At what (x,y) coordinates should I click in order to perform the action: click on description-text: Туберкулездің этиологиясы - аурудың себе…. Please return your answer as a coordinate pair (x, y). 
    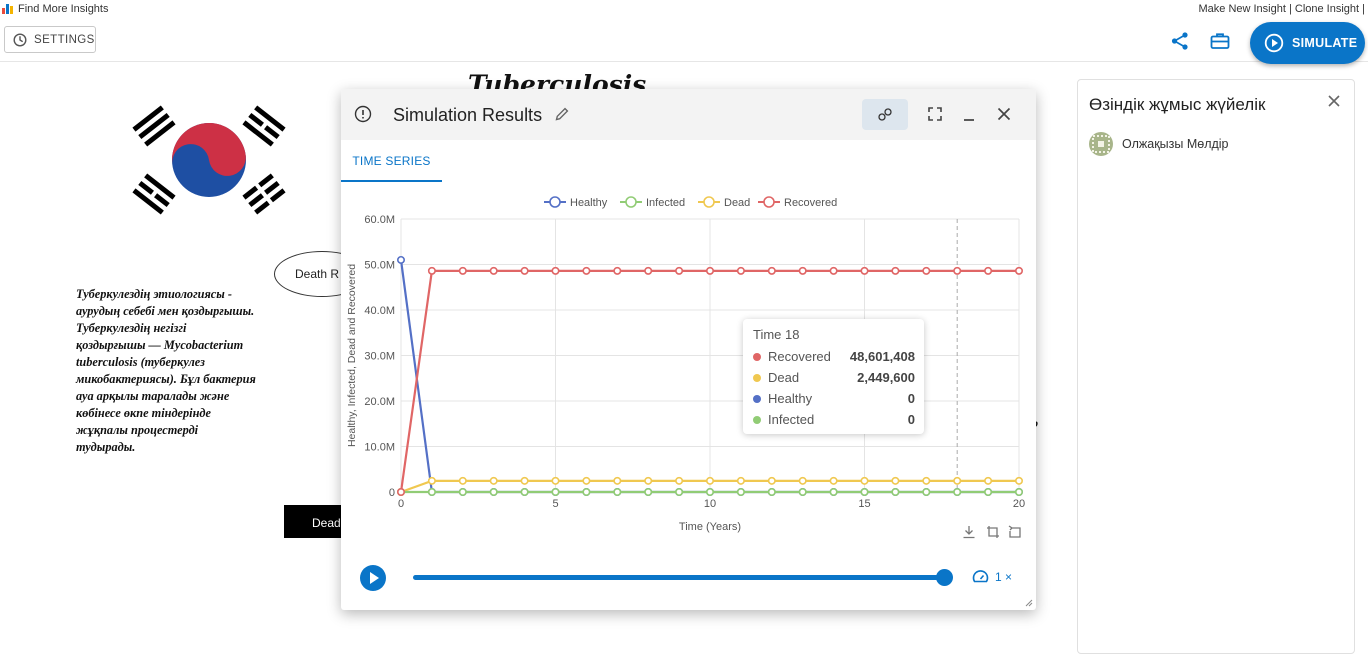
    Looking at the image, I should click on (166, 370).